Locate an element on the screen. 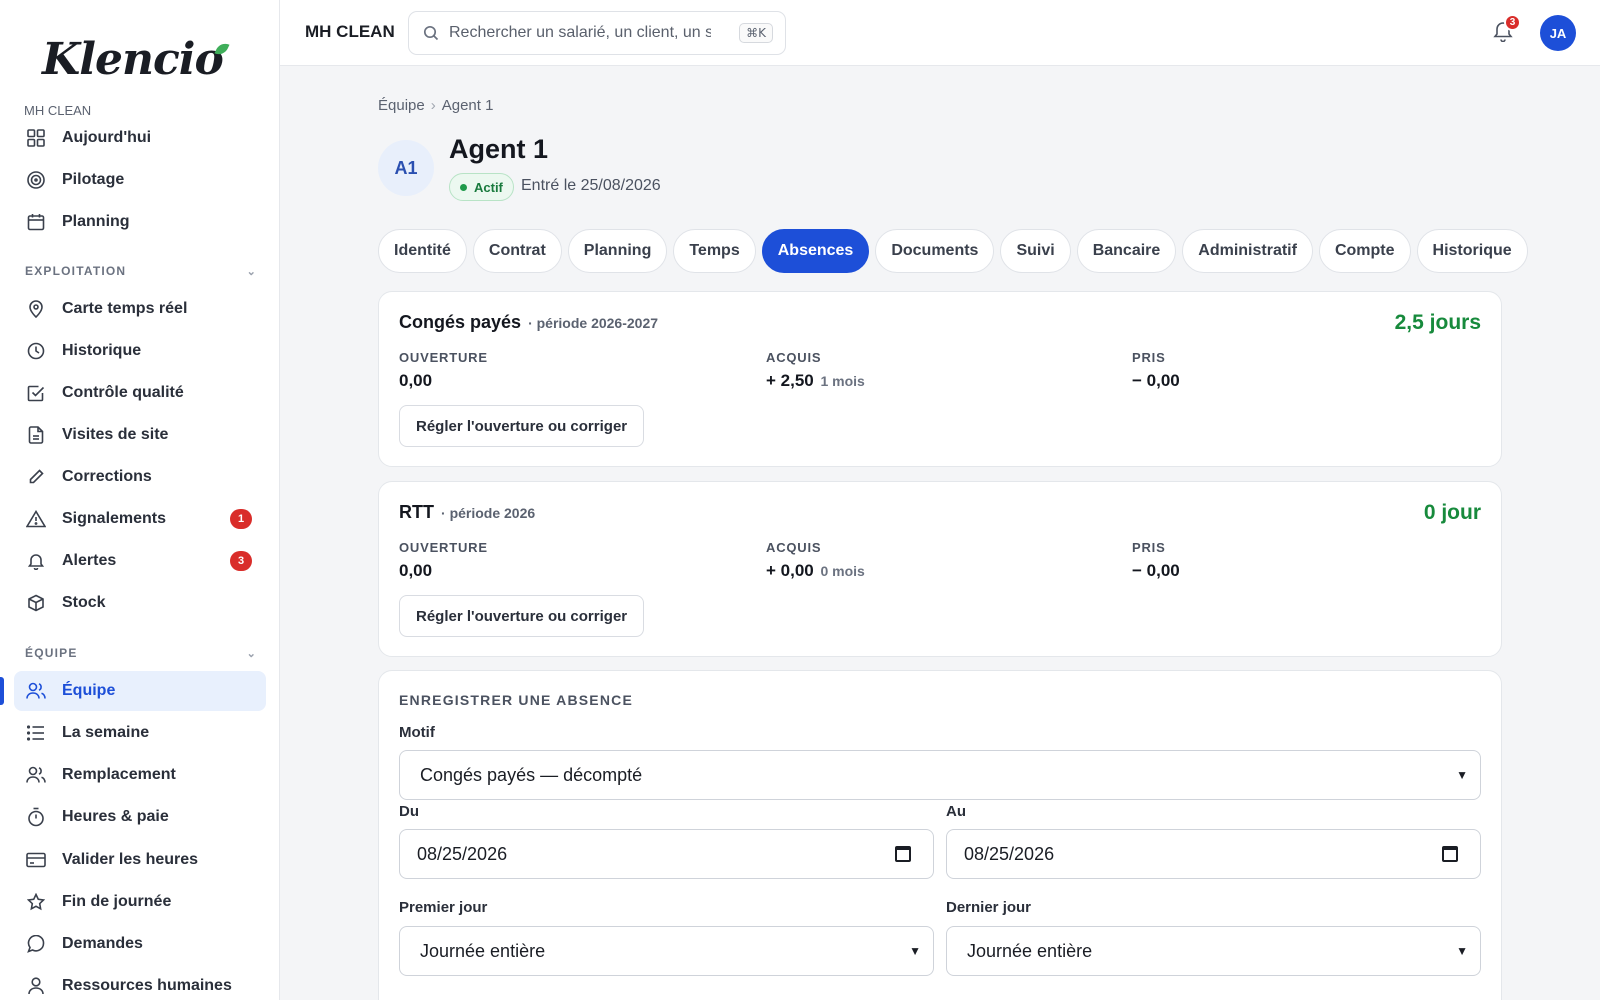 The width and height of the screenshot is (1600, 1000). sidebar-item-remplacement: Remplacement is located at coordinates (140, 775).